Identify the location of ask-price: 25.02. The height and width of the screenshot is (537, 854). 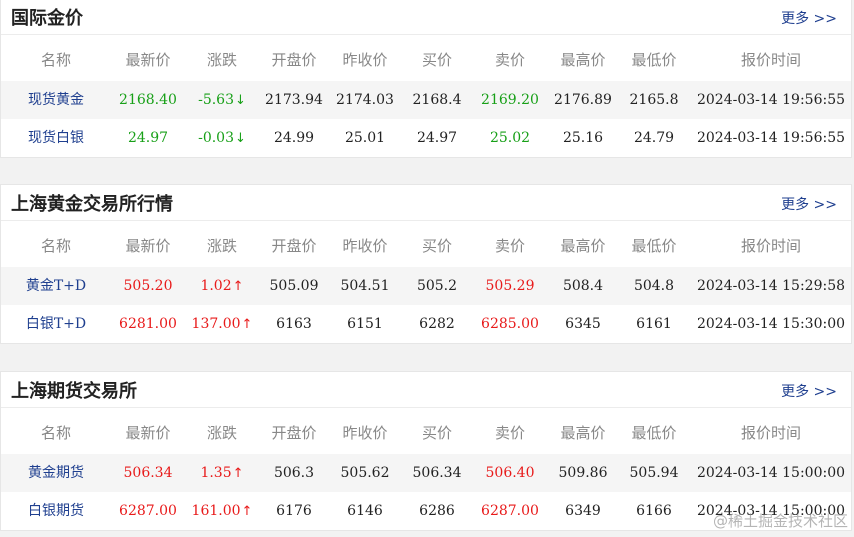
(510, 138).